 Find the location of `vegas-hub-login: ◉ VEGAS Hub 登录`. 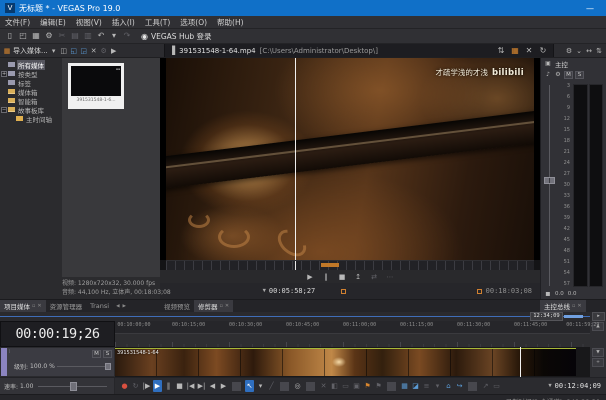

vegas-hub-login: ◉ VEGAS Hub 登录 is located at coordinates (176, 36).